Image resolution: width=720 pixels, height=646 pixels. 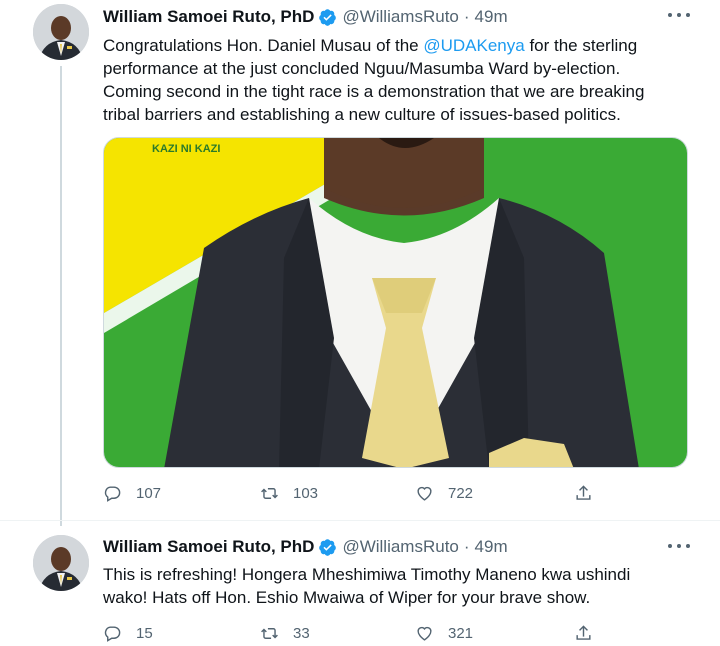 What do you see at coordinates (353, 495) in the screenshot?
I see `tweet-actions: 107 103 722` at bounding box center [353, 495].